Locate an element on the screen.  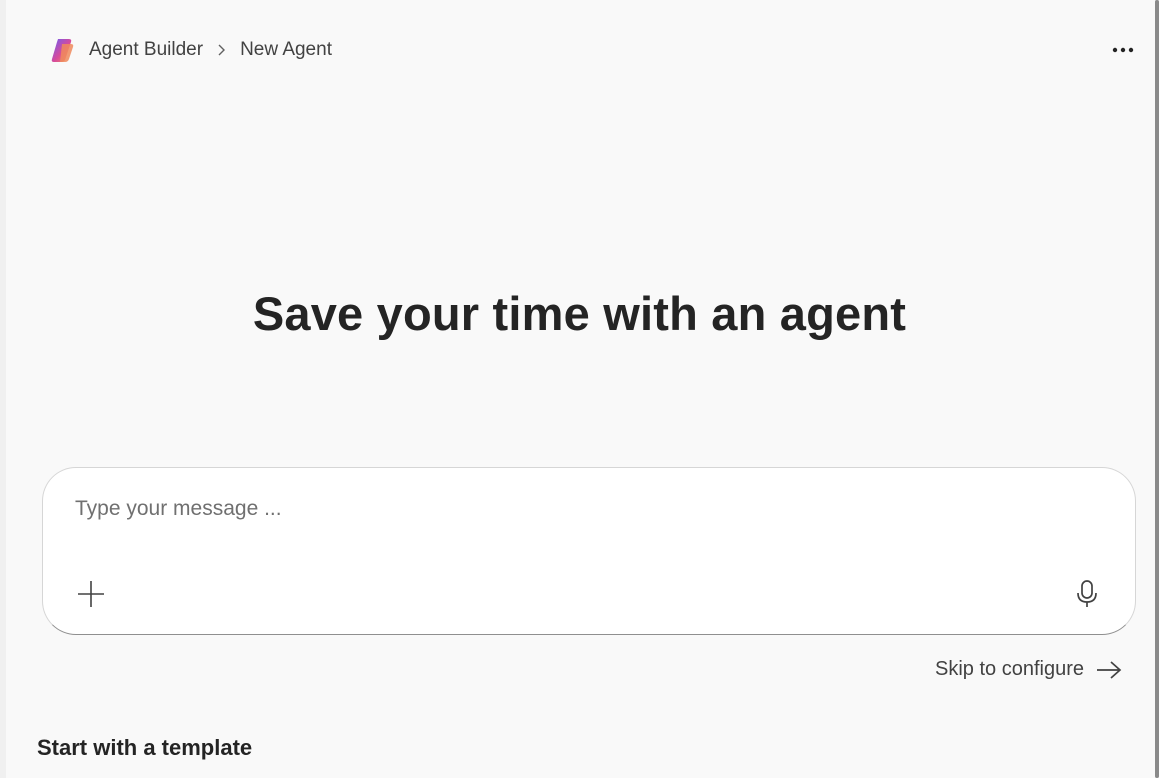
microphone-icon is located at coordinates (1087, 593).